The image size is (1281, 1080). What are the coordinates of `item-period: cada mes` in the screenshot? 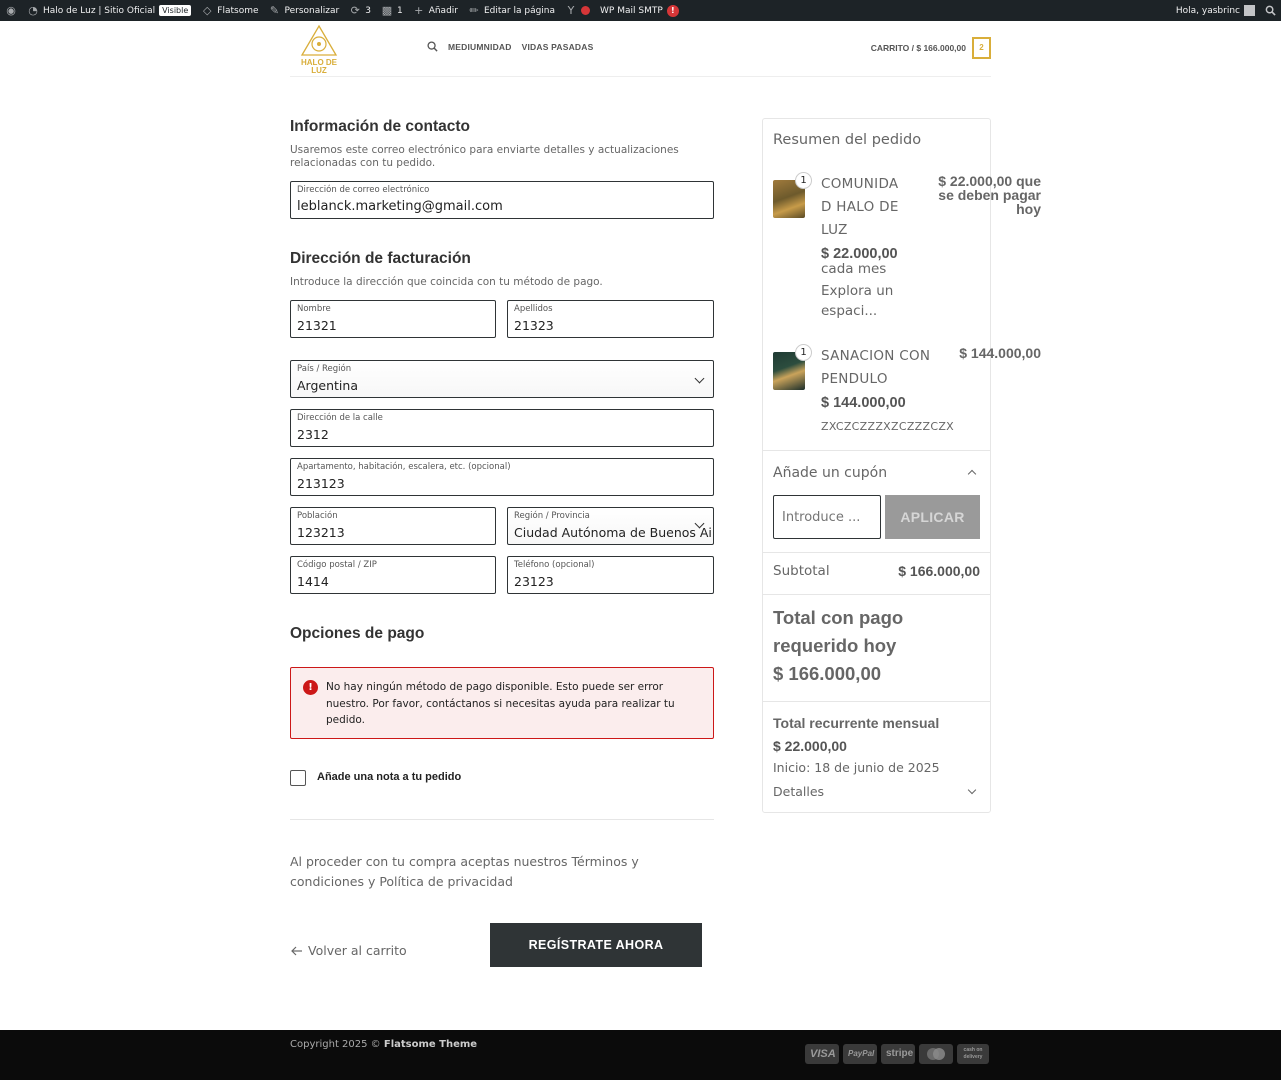 It's located at (854, 269).